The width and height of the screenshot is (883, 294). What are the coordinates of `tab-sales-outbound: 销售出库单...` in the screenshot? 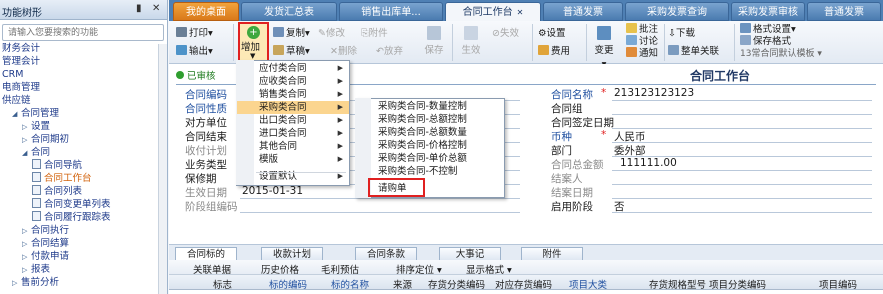 It's located at (391, 11).